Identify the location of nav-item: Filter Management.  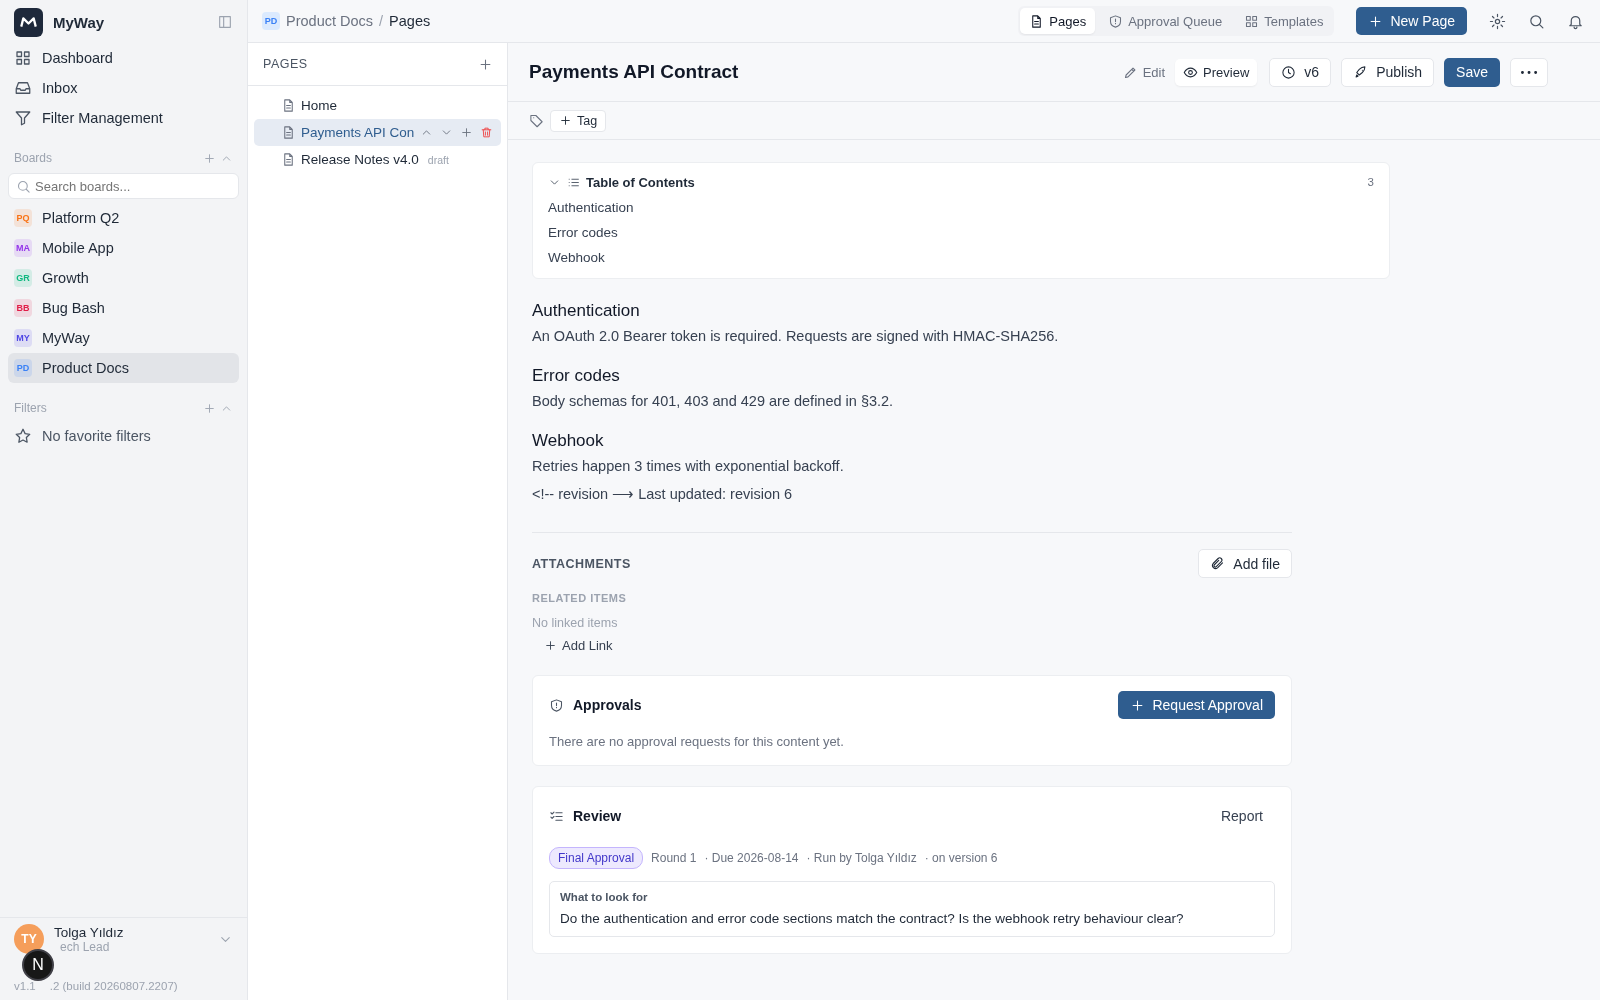
(123, 118).